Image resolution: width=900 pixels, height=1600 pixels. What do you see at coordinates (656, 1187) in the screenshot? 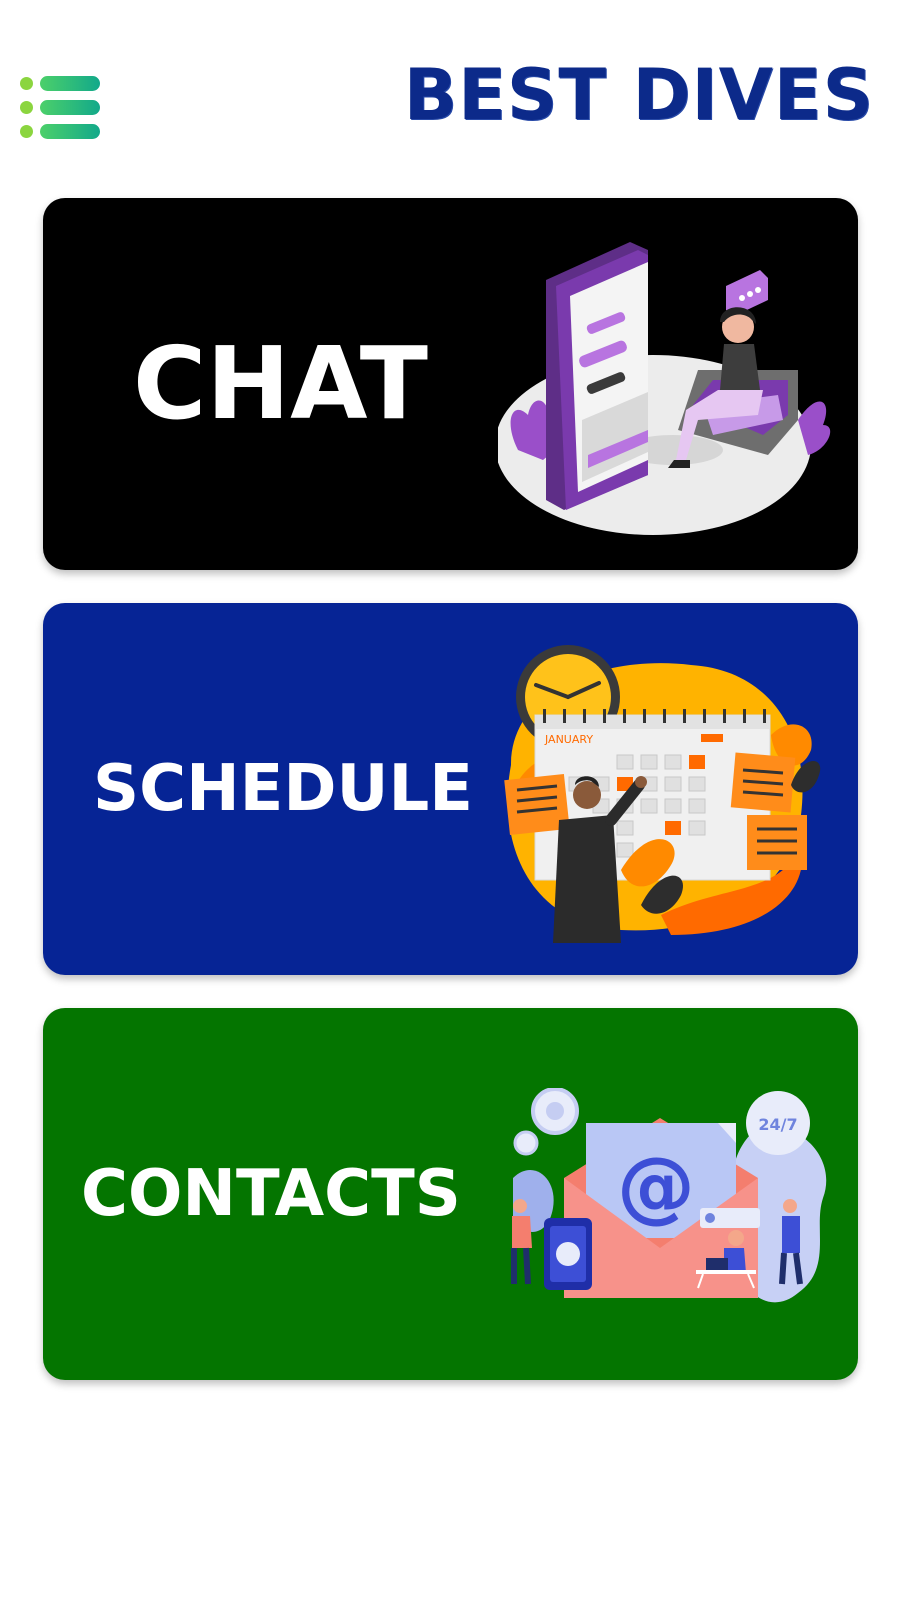
I see `at-icon: @` at bounding box center [656, 1187].